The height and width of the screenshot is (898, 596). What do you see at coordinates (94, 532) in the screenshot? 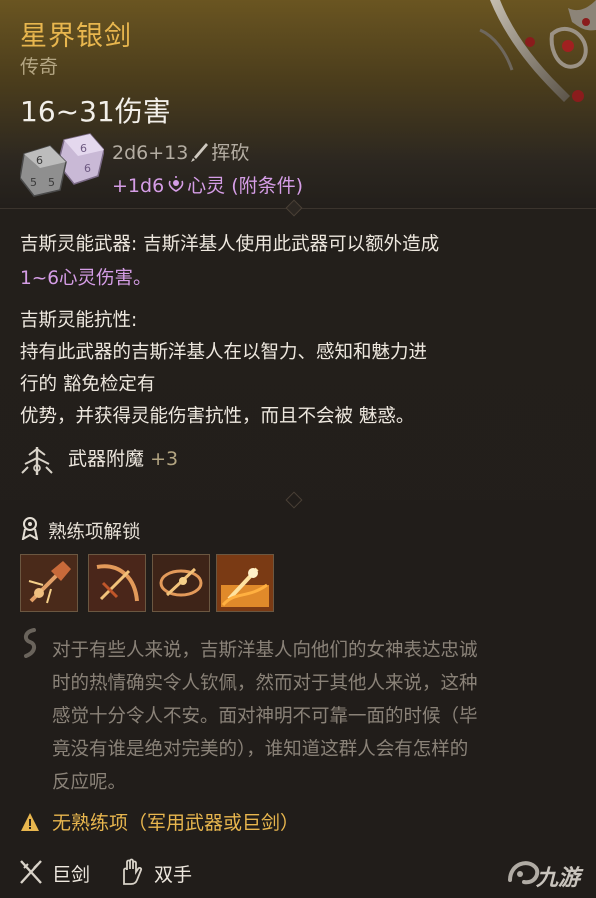
I see `proficiency-header: 熟练项解锁` at bounding box center [94, 532].